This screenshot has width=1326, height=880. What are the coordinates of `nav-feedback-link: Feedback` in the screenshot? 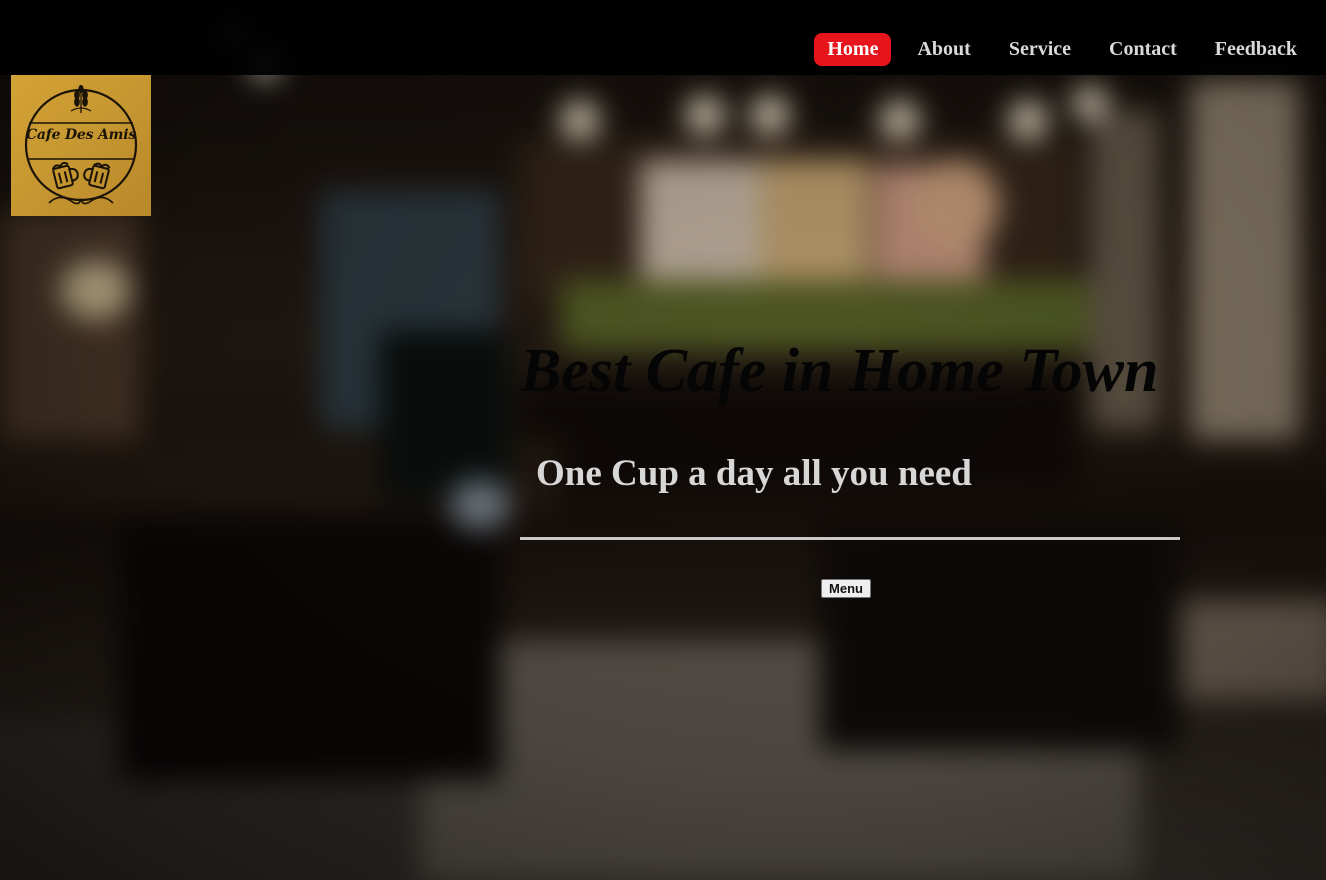 It's located at (1256, 49).